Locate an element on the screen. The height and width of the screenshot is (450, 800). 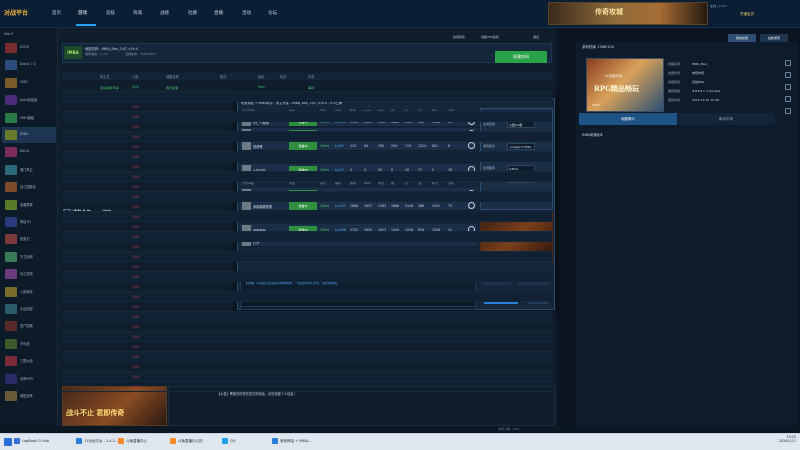
app-icon is located at coordinates (275, 441).